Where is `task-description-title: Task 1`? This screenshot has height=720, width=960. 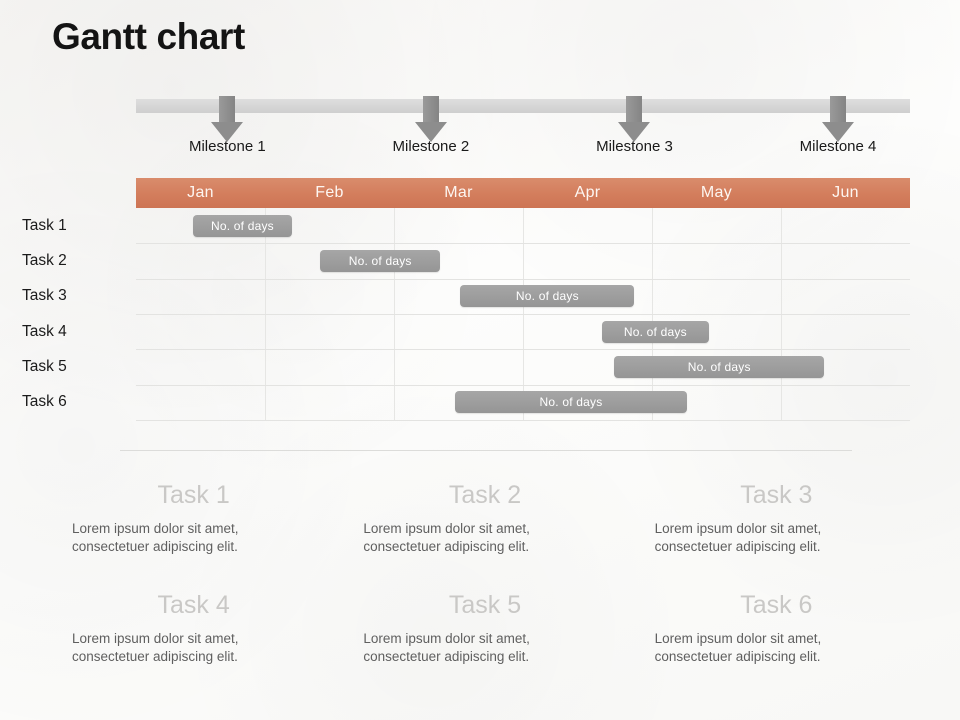
task-description-title: Task 1 is located at coordinates (193, 495).